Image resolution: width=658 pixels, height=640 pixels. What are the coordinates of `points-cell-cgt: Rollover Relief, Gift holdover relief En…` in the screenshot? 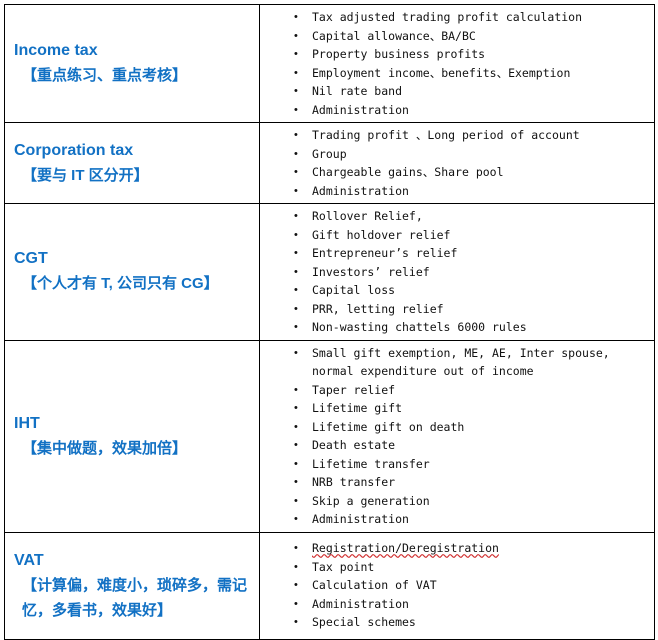 It's located at (457, 272).